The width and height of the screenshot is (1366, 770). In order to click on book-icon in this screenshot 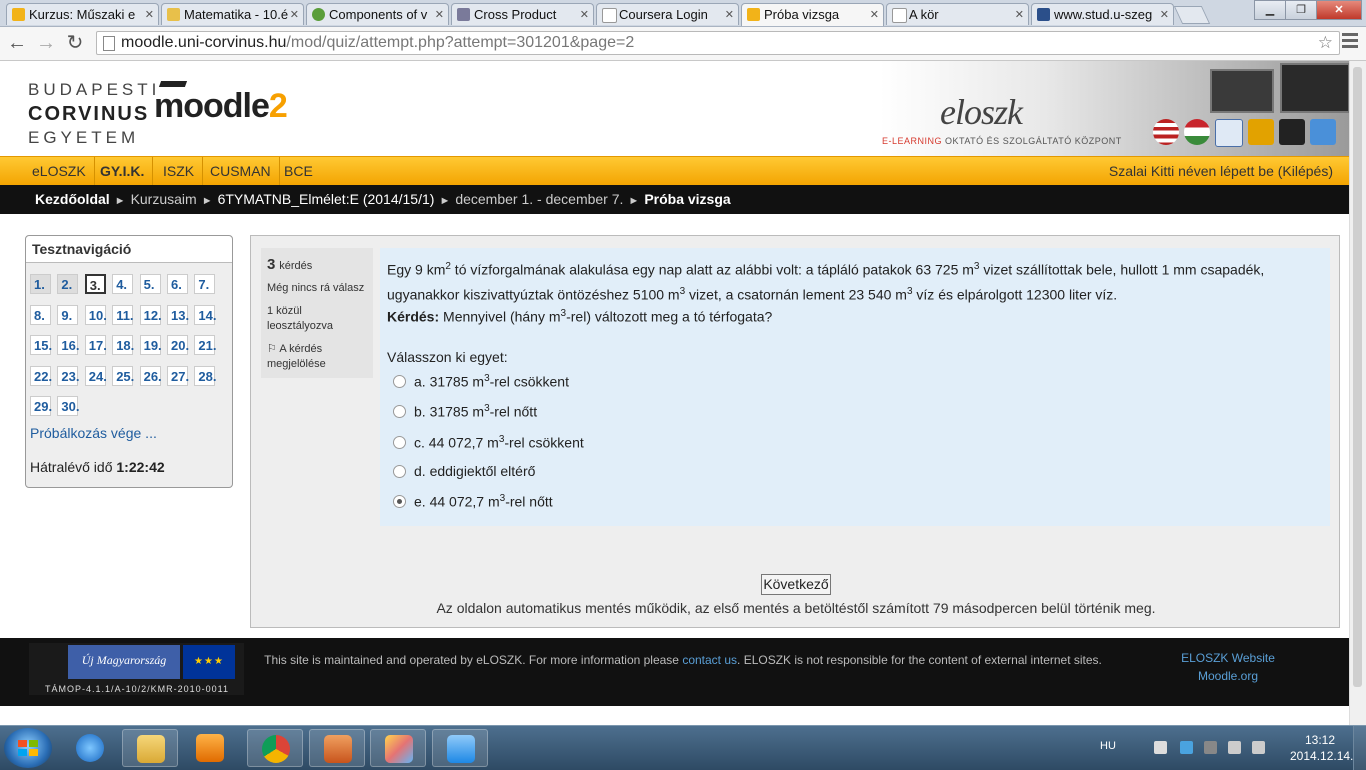, I will do `click(1261, 132)`.